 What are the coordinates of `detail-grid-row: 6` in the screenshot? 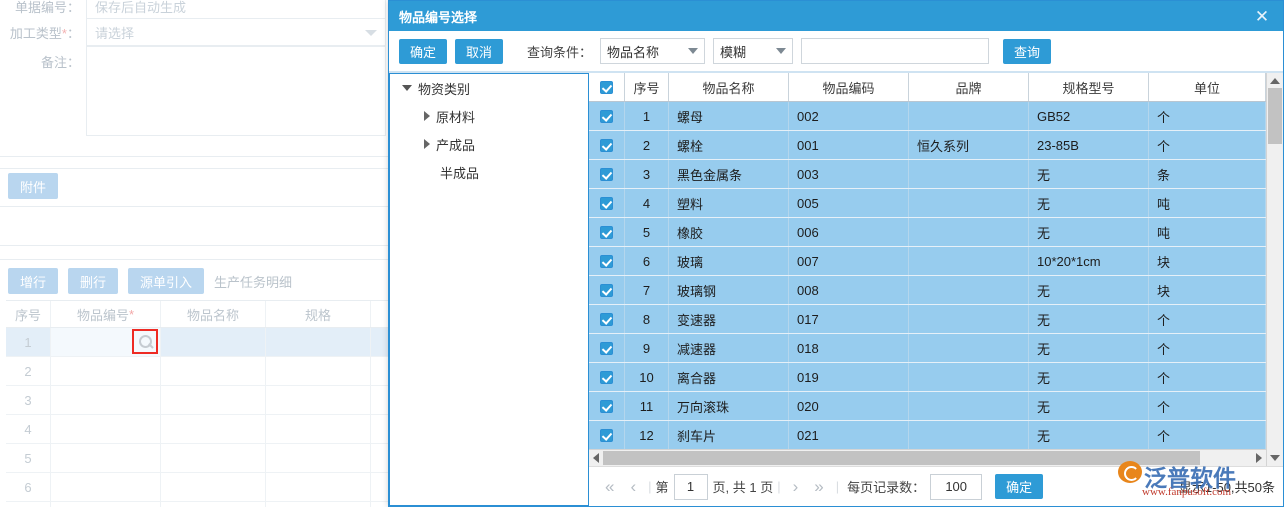 It's located at (203, 487).